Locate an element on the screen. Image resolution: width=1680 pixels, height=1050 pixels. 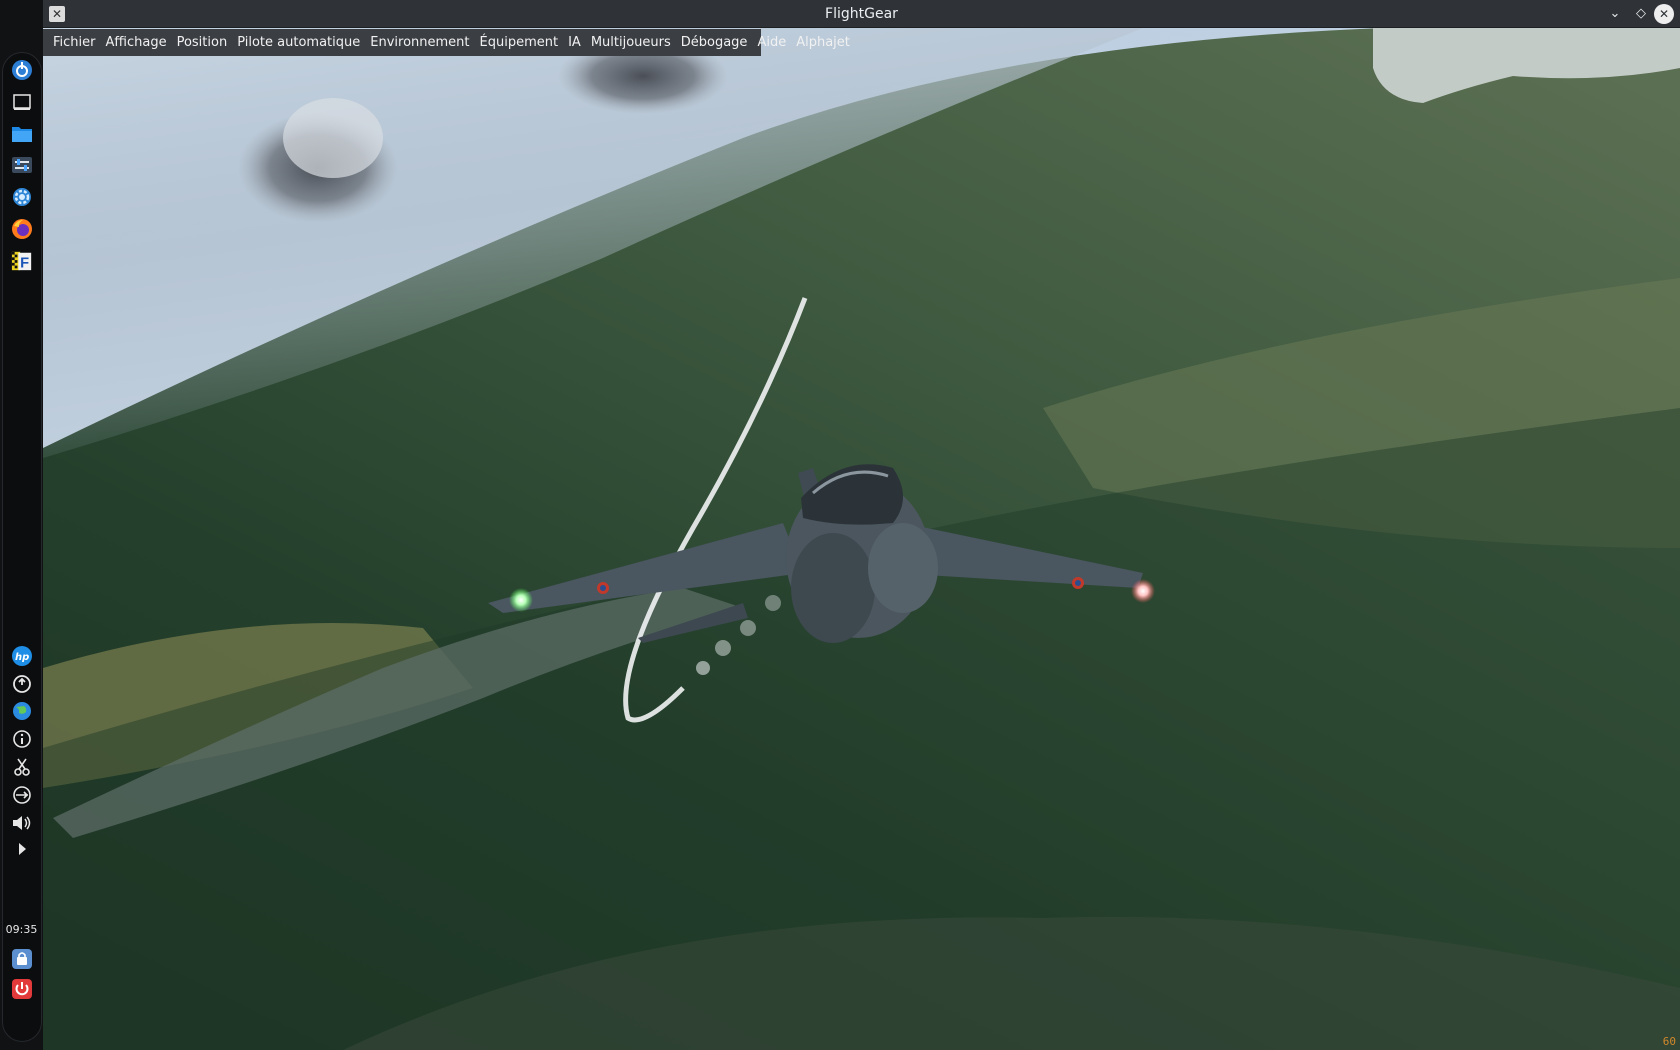
svg-text: hp is located at coordinates (22, 657).